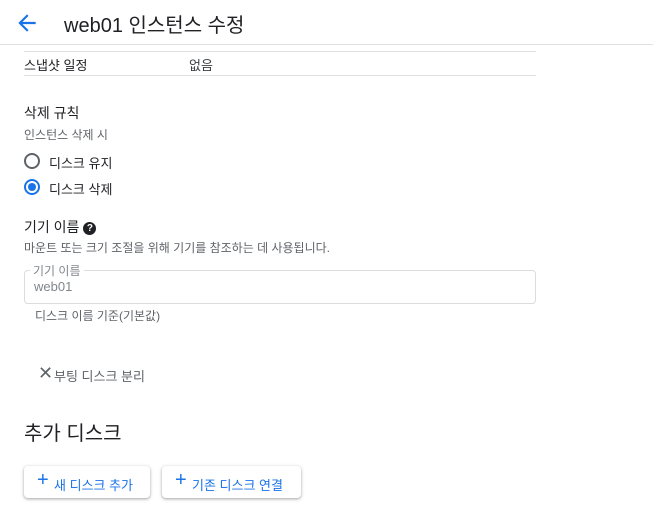 The image size is (653, 517). Describe the element at coordinates (52, 113) in the screenshot. I see `delete-rule-title: 삭제 규칙` at that location.